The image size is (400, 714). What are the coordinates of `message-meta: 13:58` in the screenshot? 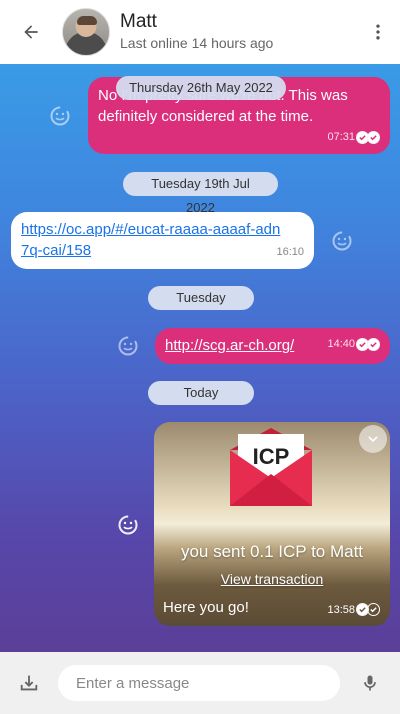 It's located at (353, 609).